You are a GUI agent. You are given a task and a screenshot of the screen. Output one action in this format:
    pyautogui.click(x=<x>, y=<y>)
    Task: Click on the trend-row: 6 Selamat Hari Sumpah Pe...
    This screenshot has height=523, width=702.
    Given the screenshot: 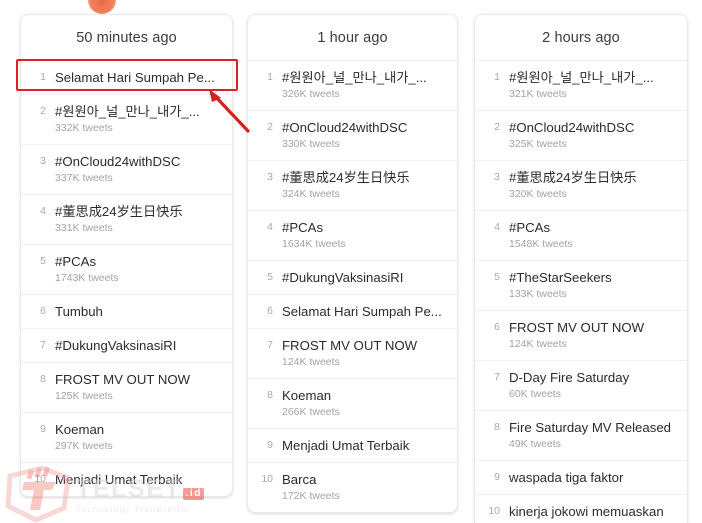 What is the action you would take?
    pyautogui.click(x=352, y=312)
    